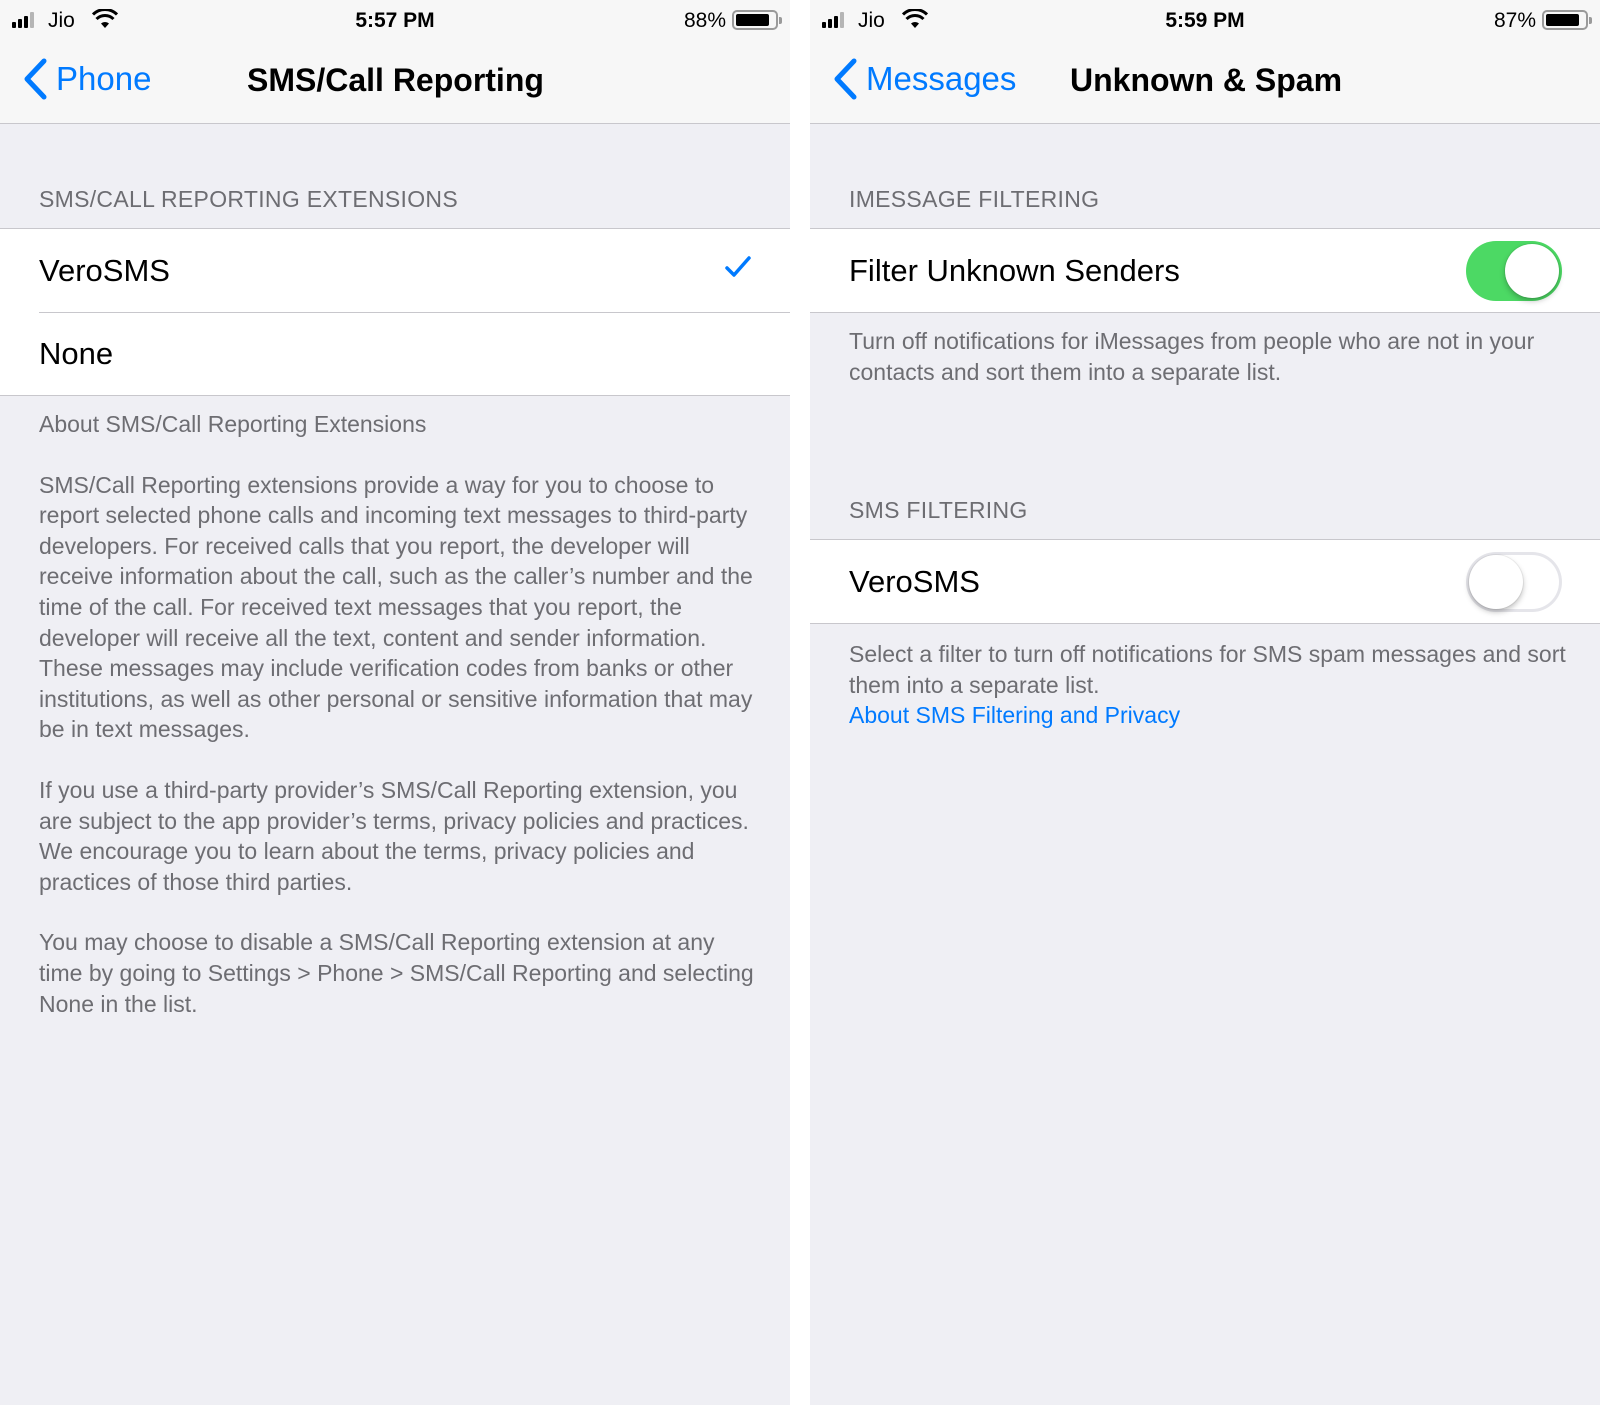  Describe the element at coordinates (914, 581) in the screenshot. I see `row-label: VeroSMS` at that location.